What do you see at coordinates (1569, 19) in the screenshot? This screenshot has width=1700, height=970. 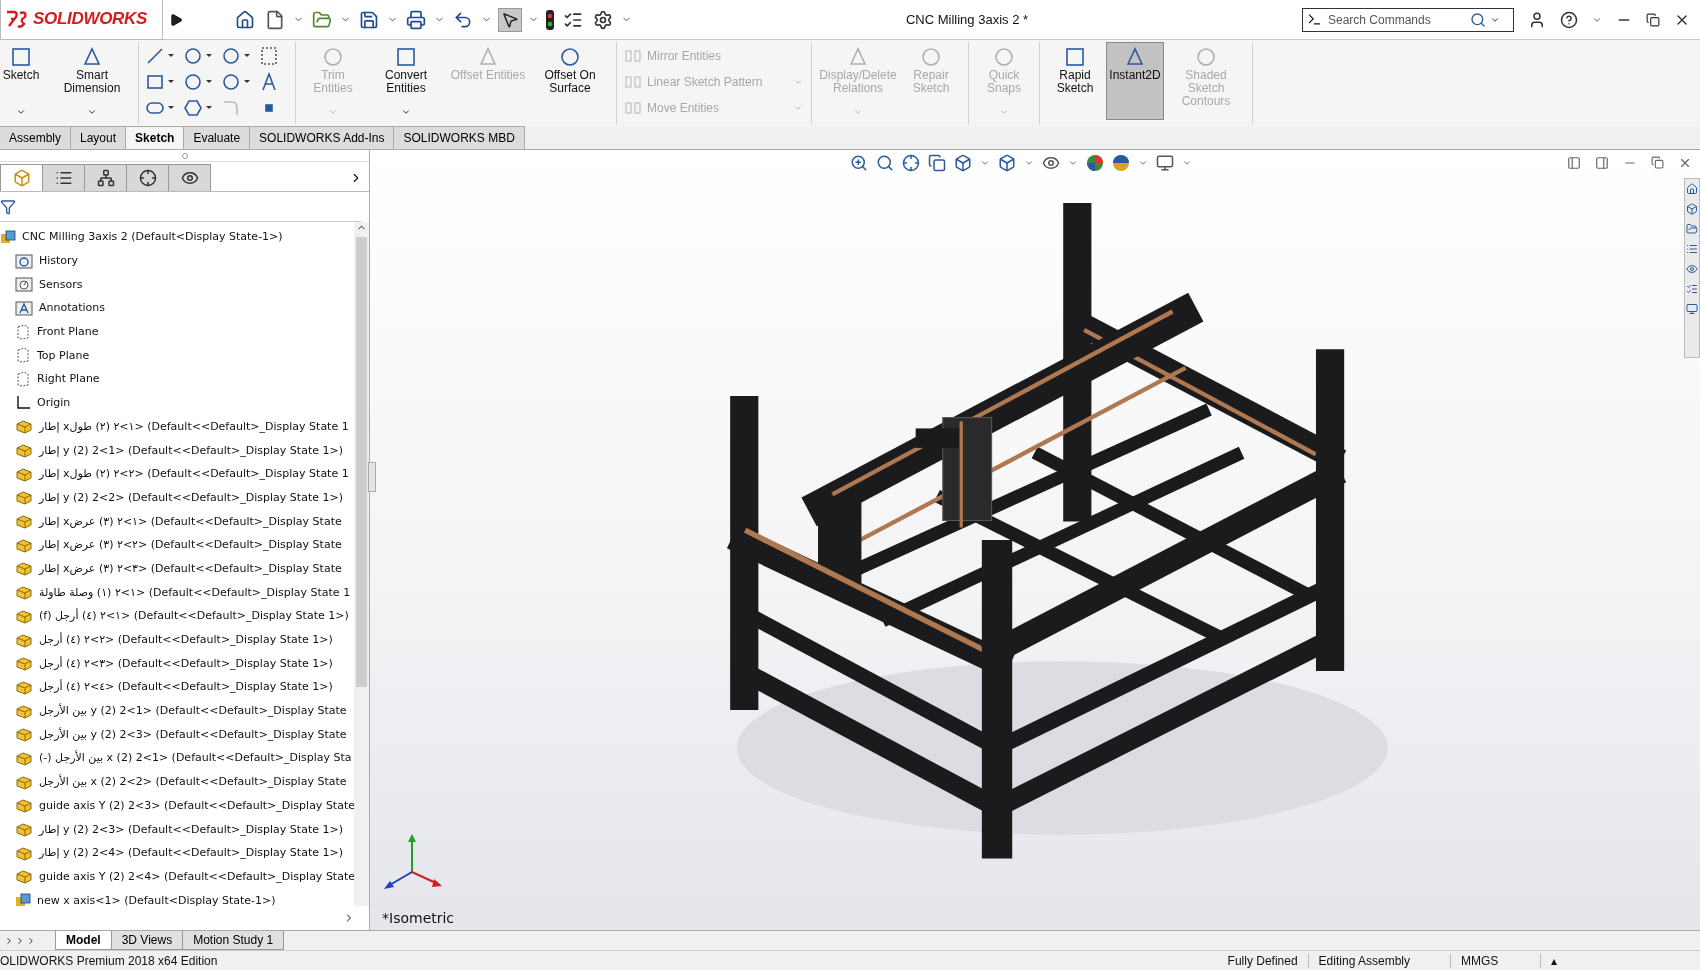 I see `help-icon` at bounding box center [1569, 19].